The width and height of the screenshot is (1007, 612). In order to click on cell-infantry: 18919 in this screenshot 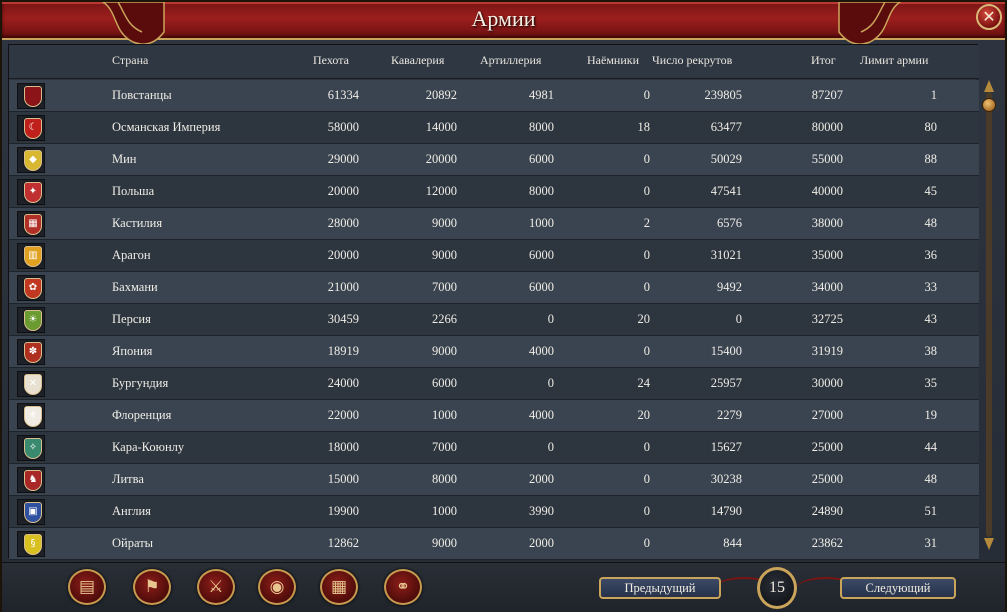, I will do `click(343, 351)`.